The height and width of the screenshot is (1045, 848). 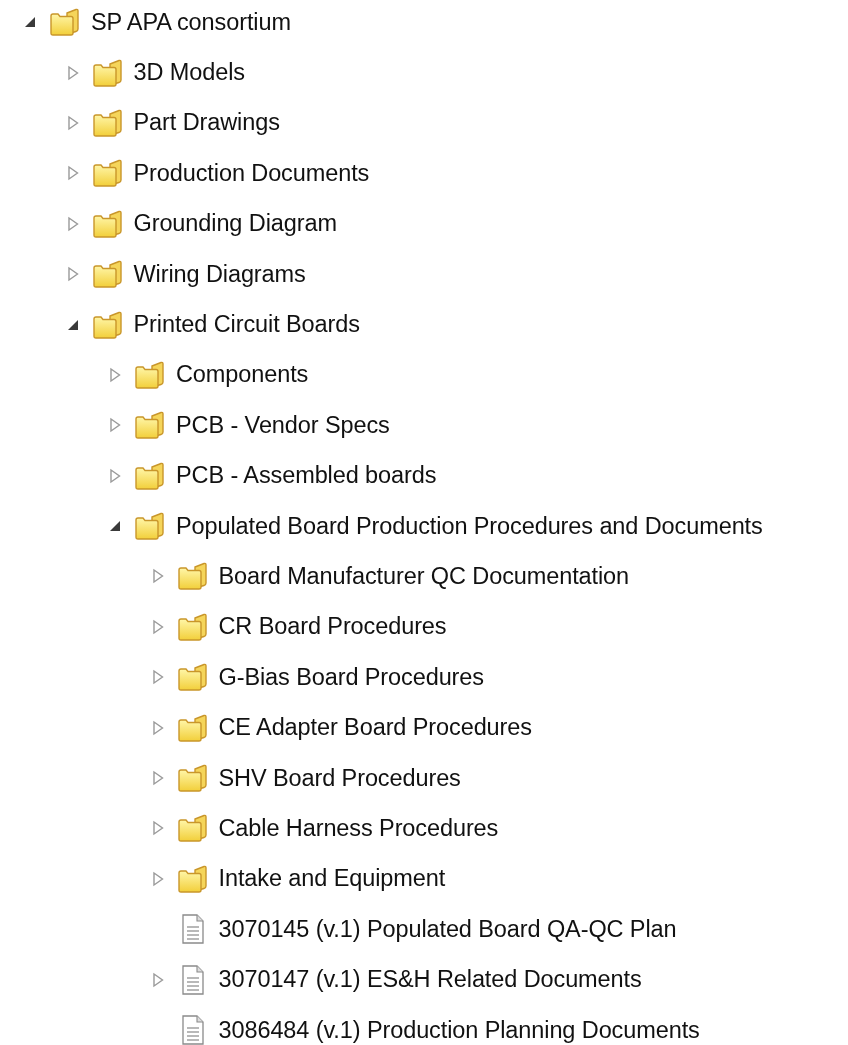 I want to click on tree-item-label: CR Board Procedures, so click(x=332, y=627).